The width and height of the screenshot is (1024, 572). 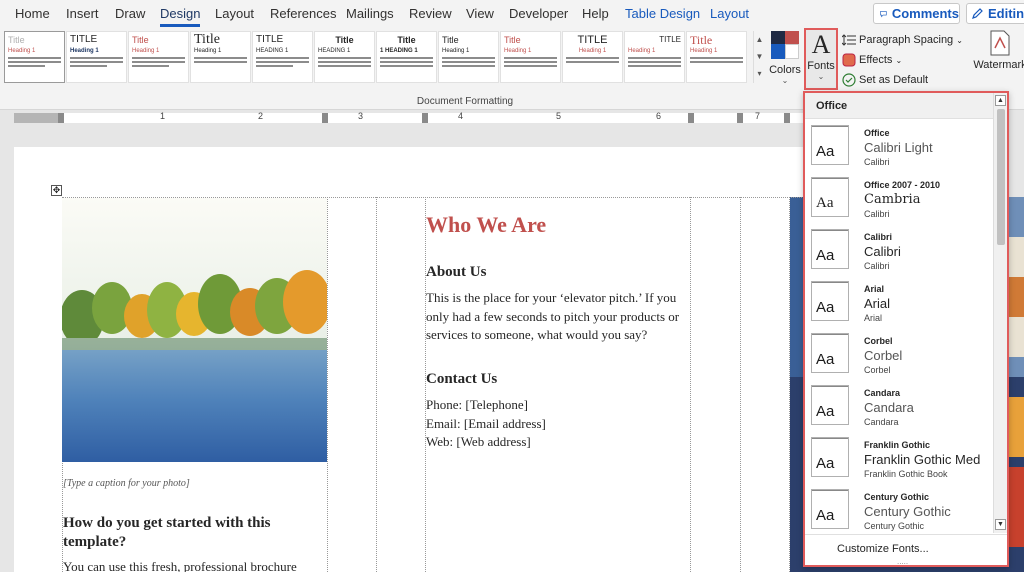 I want to click on font-theme-office-2007: Aa Office 2007 - 2010 Cambria Calibri, so click(x=899, y=199).